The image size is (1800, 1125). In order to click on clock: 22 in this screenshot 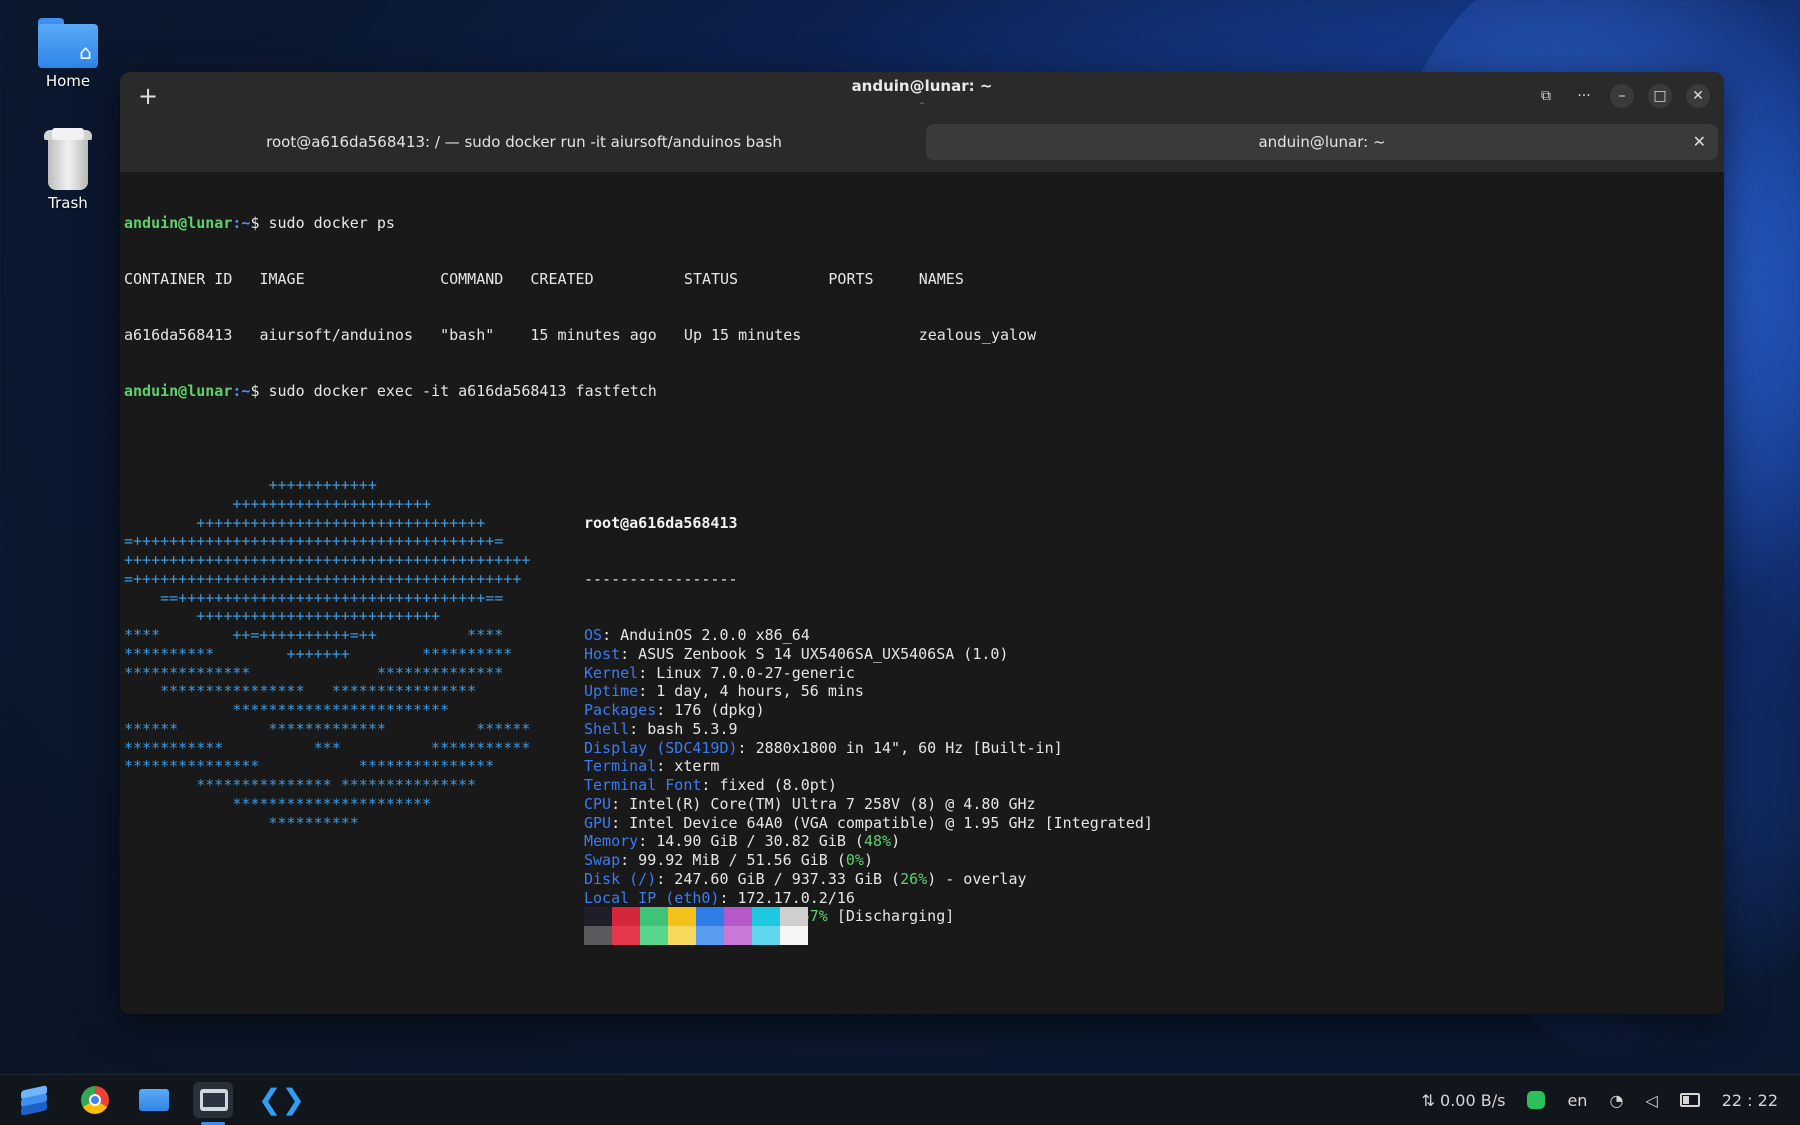, I will do `click(1750, 1100)`.